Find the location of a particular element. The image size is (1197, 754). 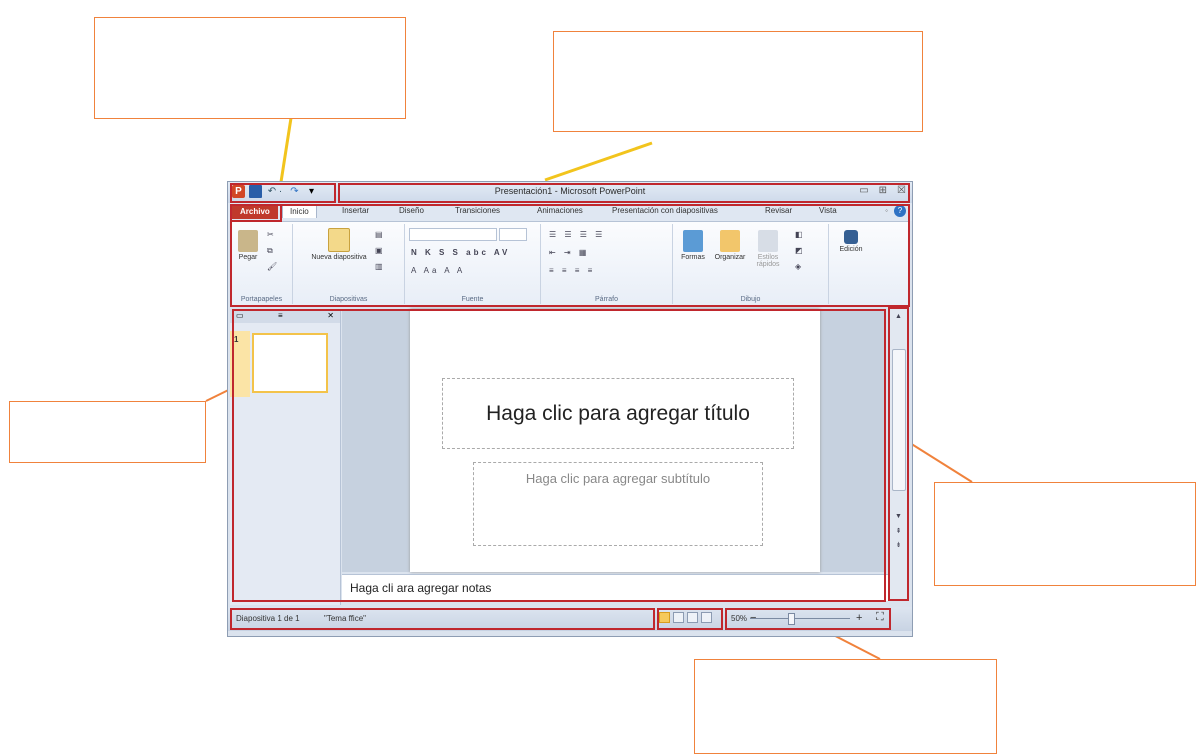

connector-titlebar is located at coordinates (598, 161).